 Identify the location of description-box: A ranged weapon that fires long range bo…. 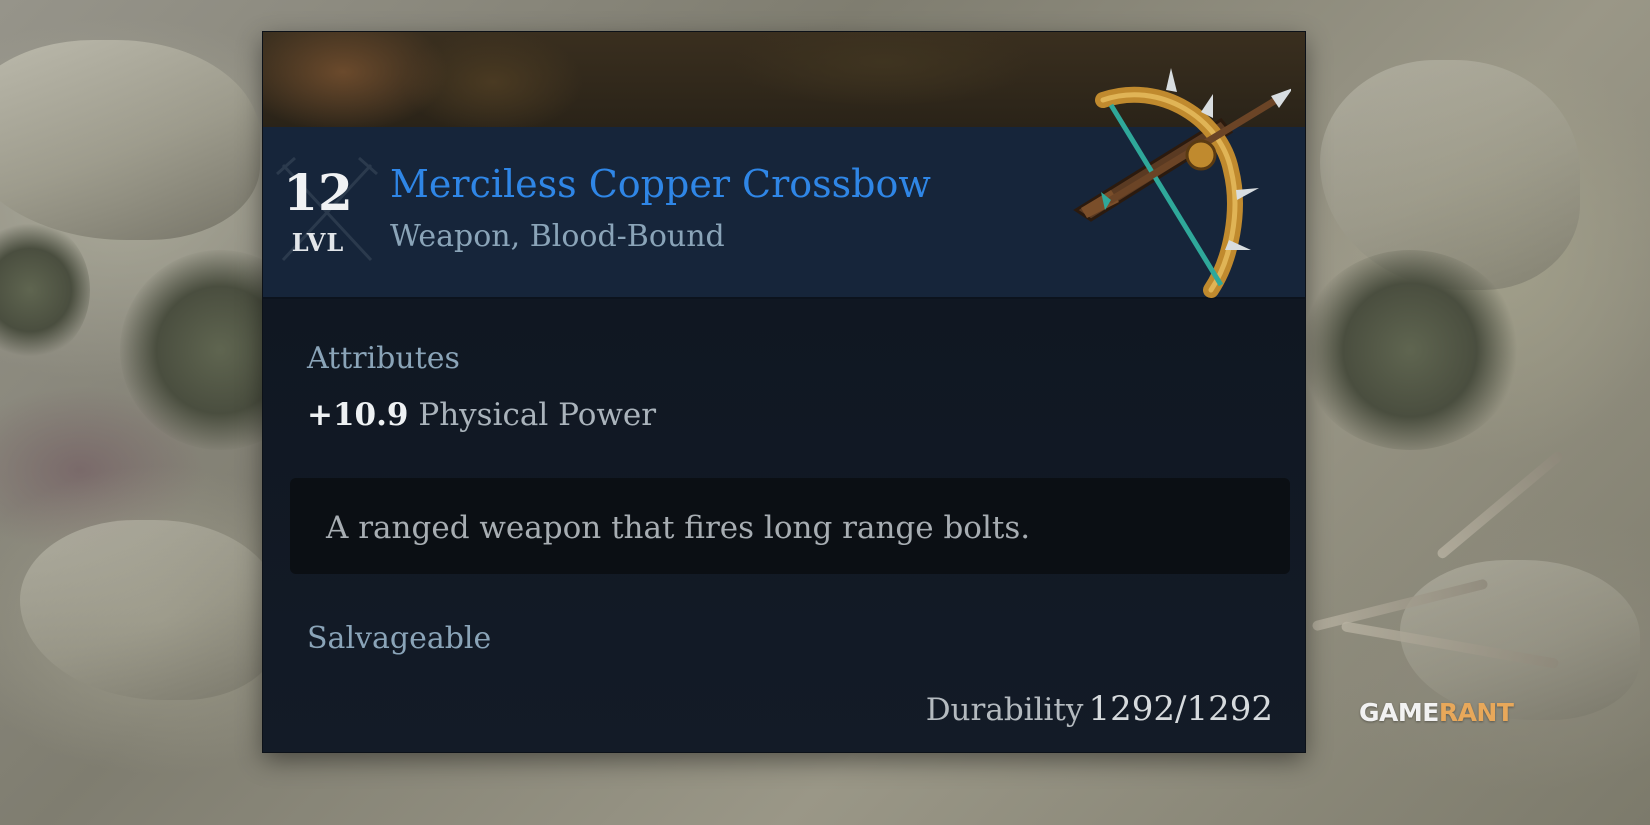
(790, 526).